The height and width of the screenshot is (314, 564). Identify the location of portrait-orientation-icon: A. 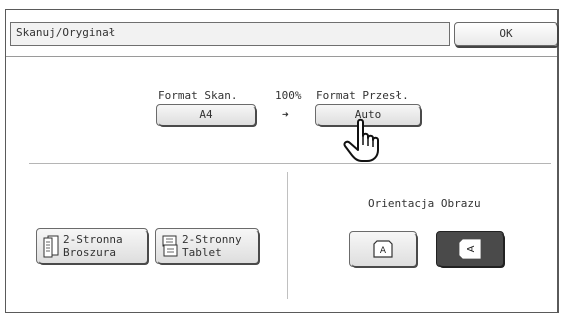
(383, 249).